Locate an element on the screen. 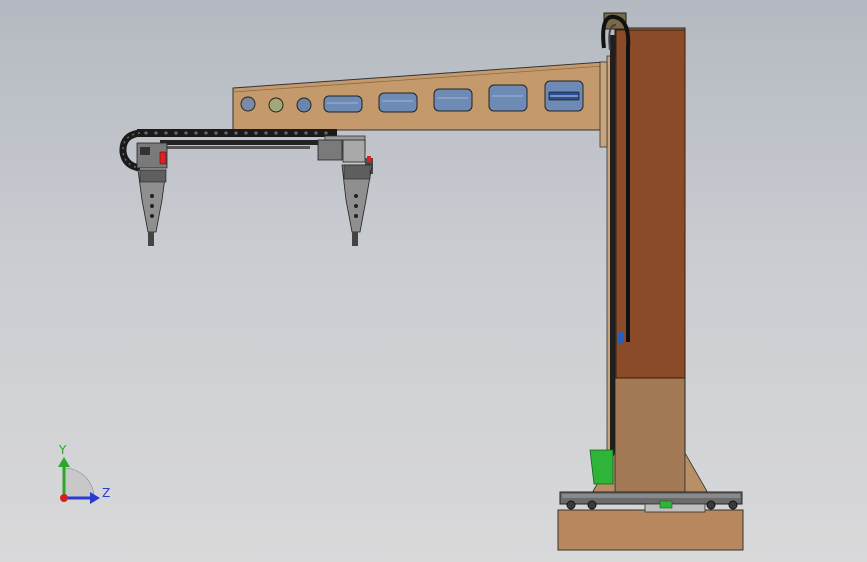 The image size is (867, 562). right-tool is located at coordinates (345, 192).